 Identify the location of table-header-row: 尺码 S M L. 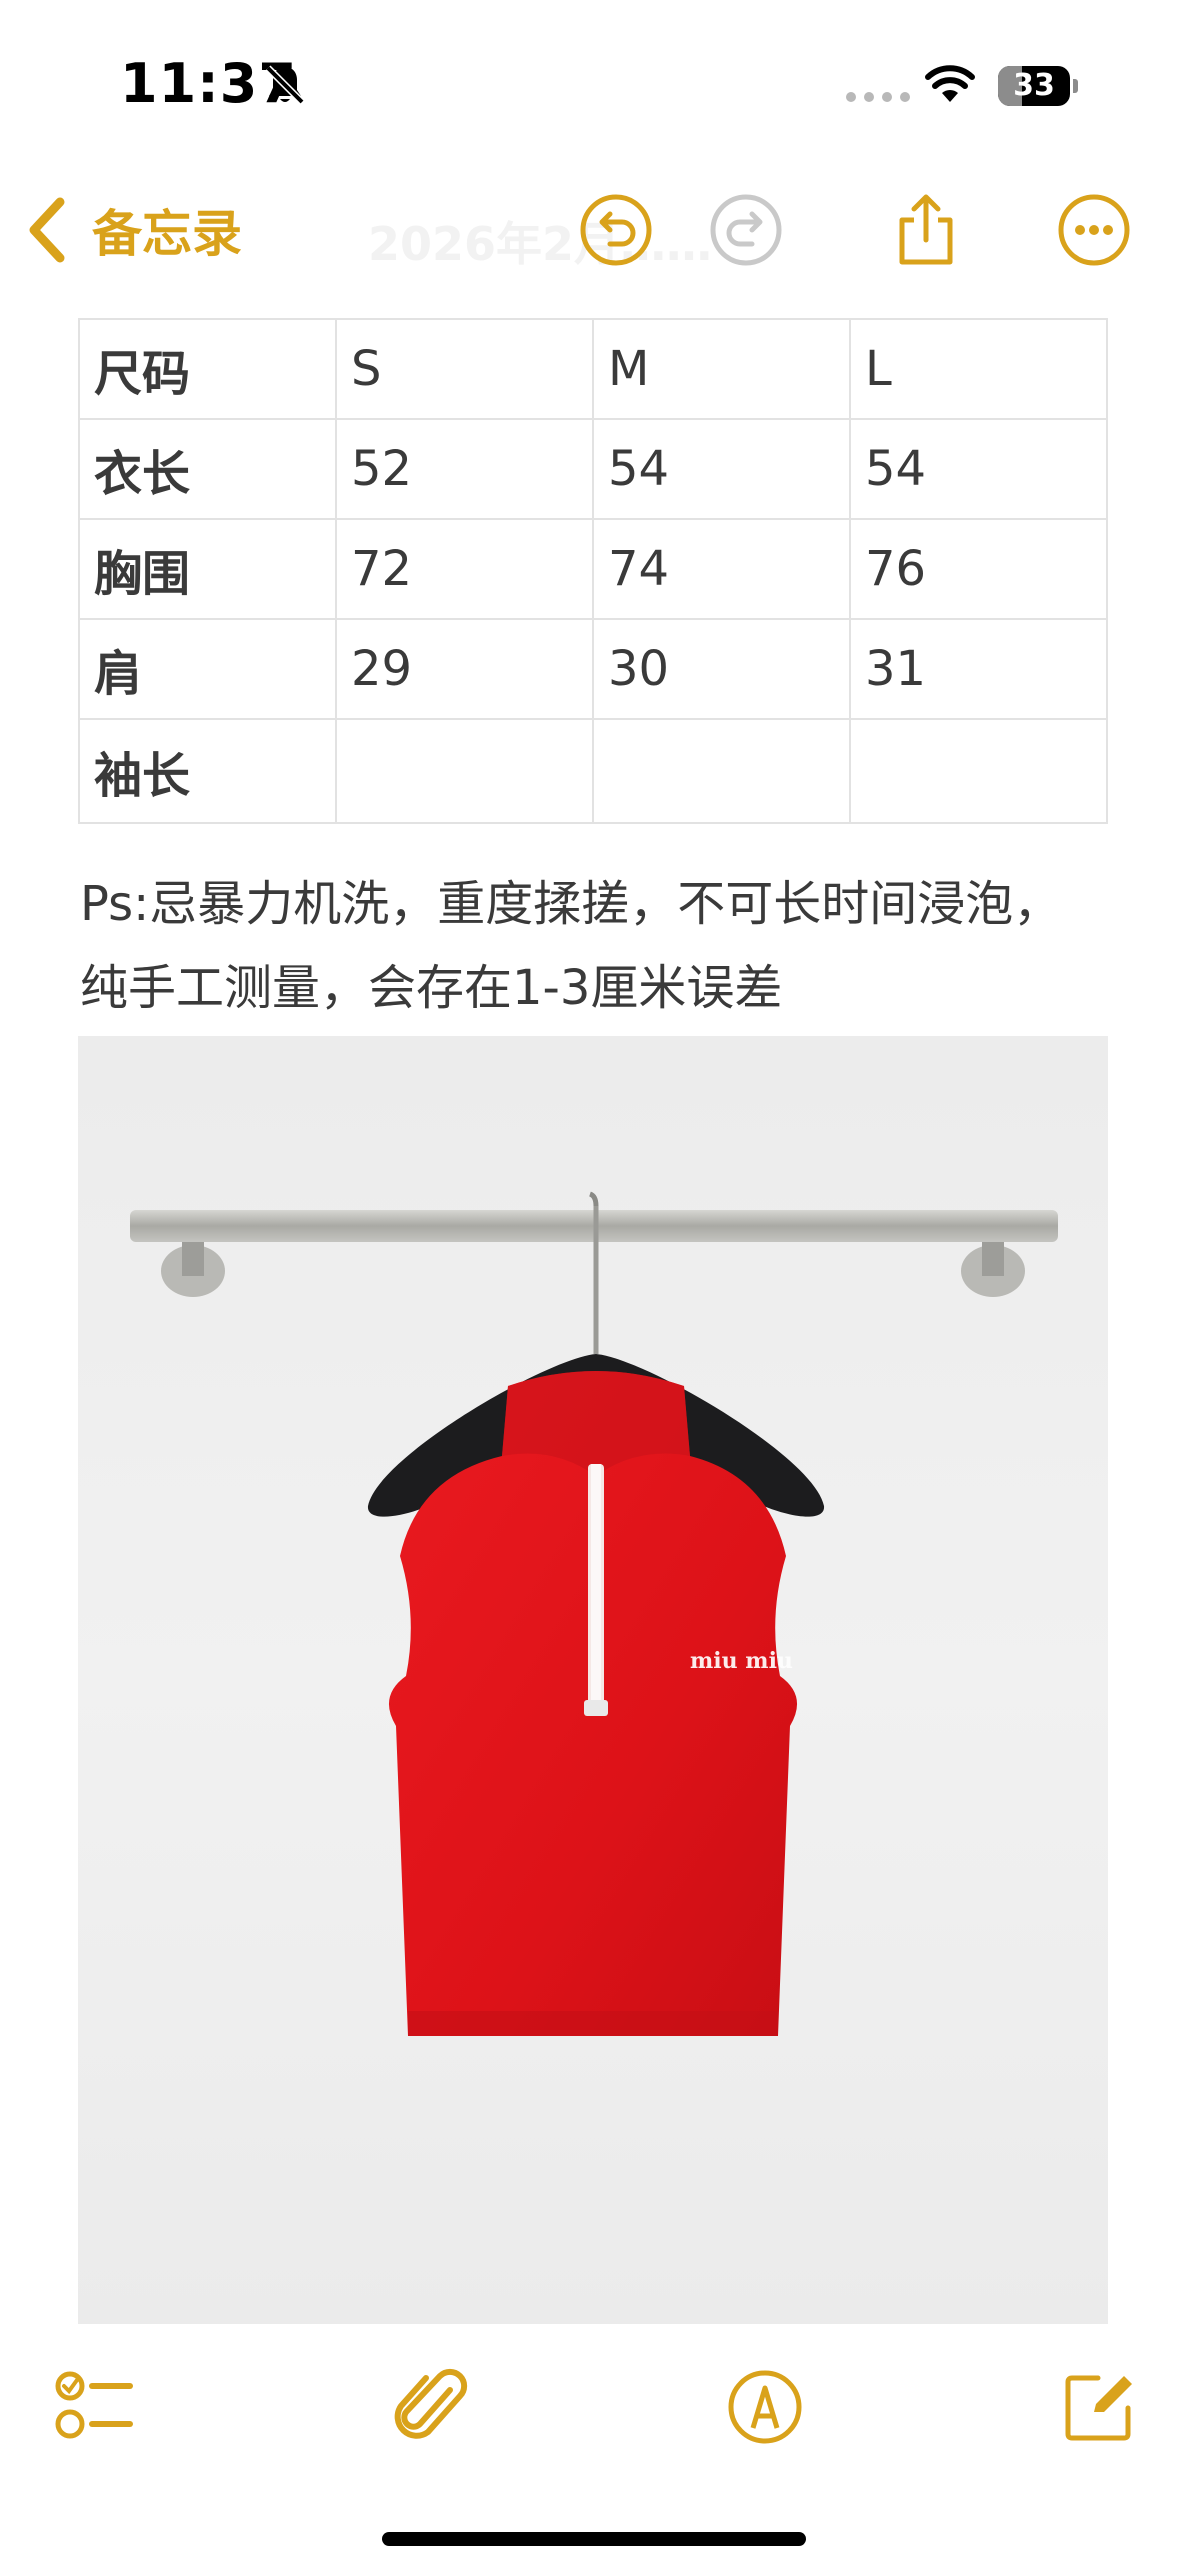
(593, 369).